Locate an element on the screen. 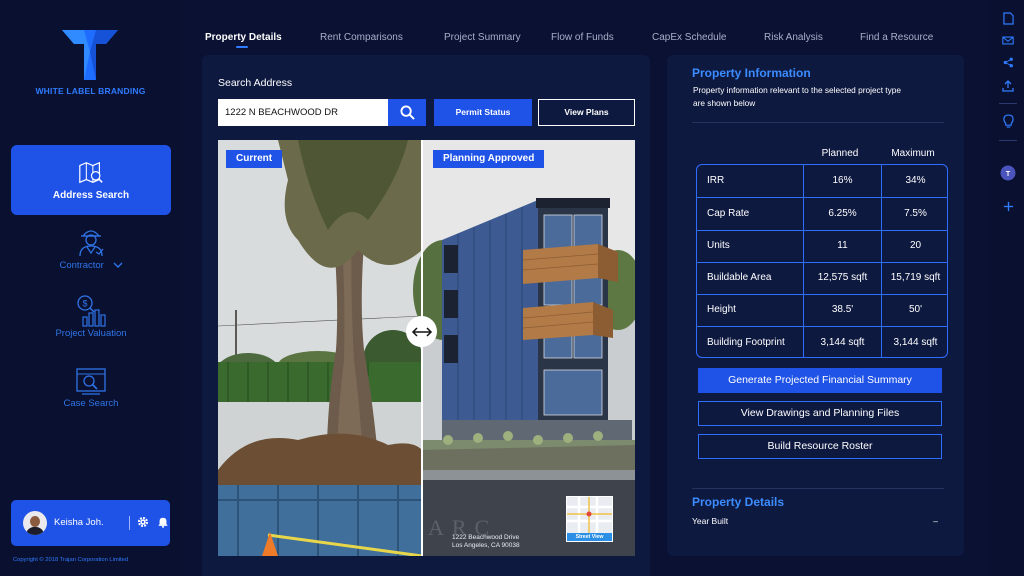 Image resolution: width=1024 pixels, height=576 pixels. user-card: Keisha Joh. is located at coordinates (90, 523).